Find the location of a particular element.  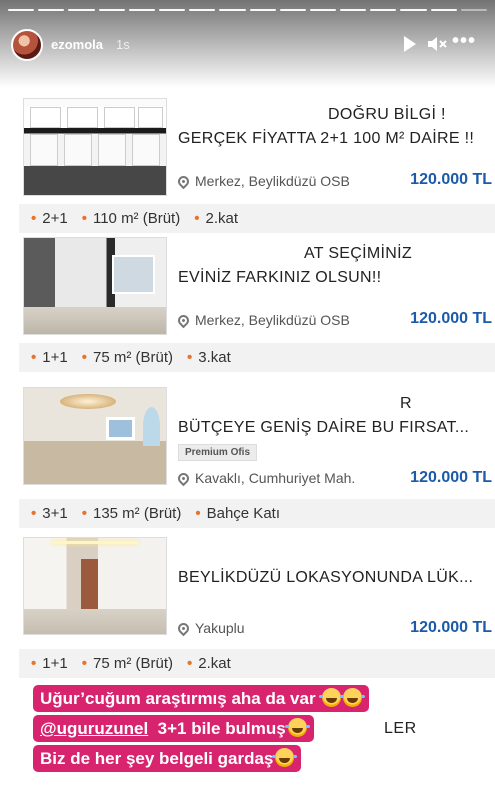

listing-attributes: 2+1 110 m² (Brüt) 2.kat is located at coordinates (257, 218).